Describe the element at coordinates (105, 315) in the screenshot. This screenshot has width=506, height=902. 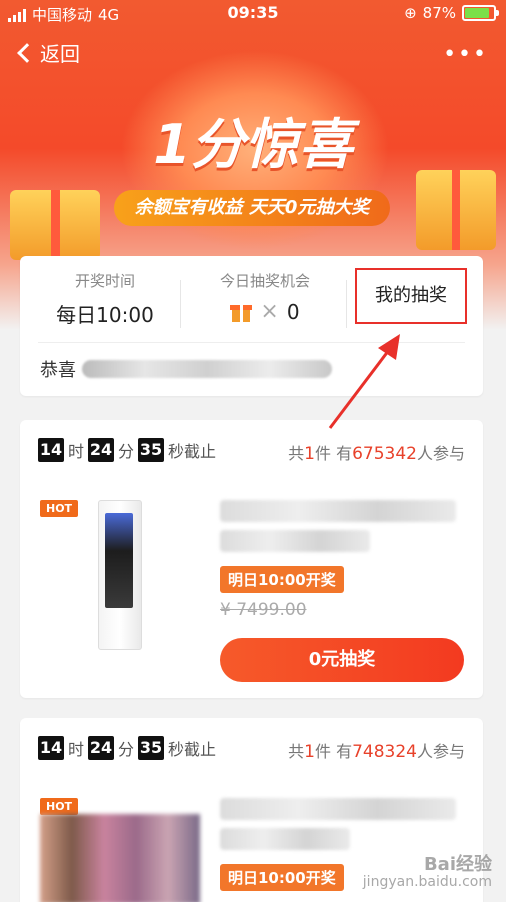
I see `draw-time-value: 每日10:00` at that location.